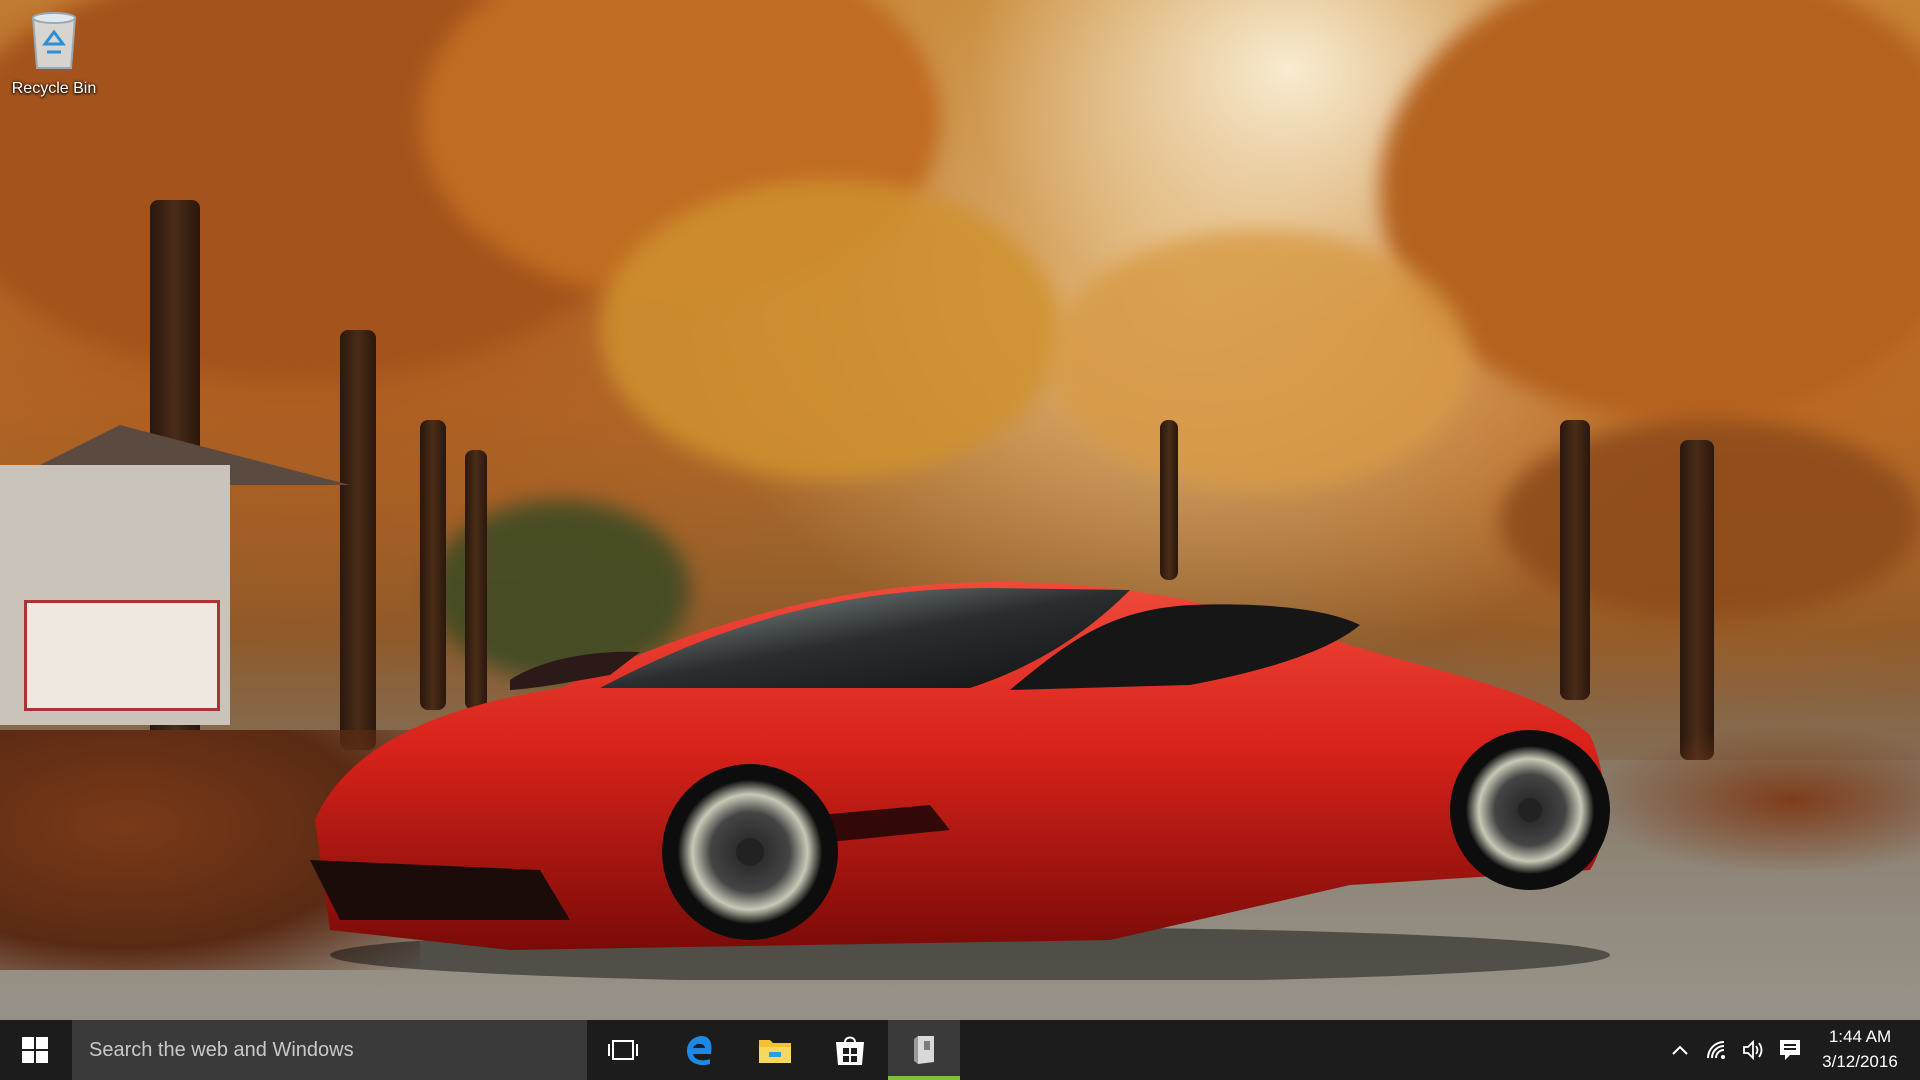 This screenshot has width=1920, height=1080. I want to click on start-button, so click(35, 1050).